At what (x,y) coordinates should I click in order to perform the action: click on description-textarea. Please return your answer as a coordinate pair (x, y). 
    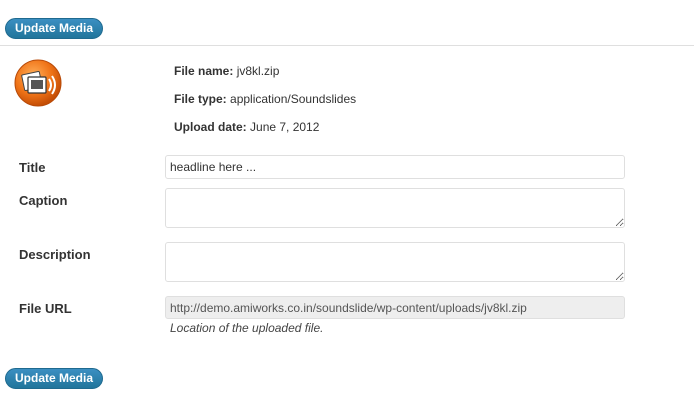
    Looking at the image, I should click on (395, 262).